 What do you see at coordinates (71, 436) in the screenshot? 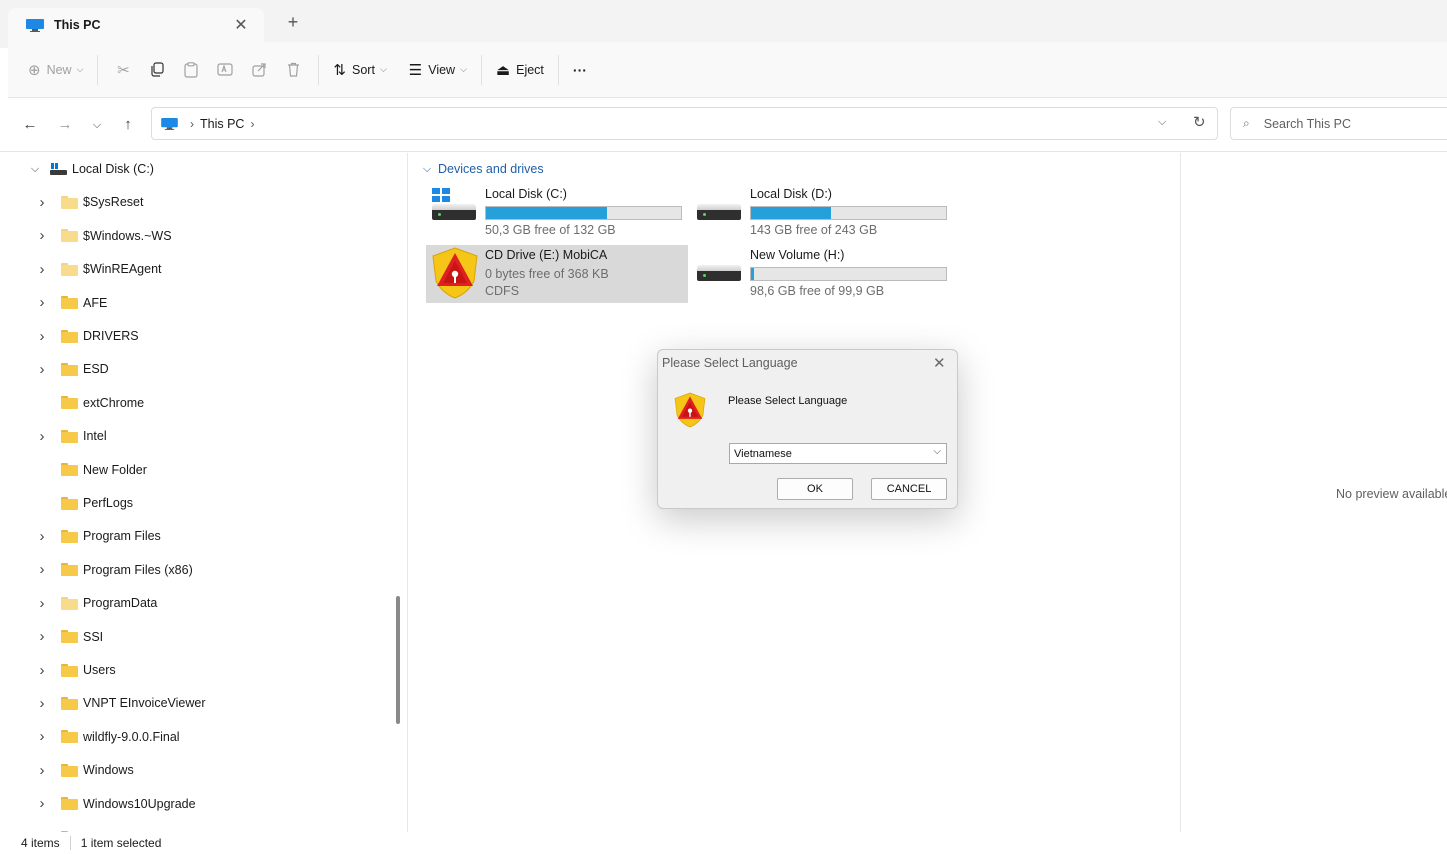
I see `tree-item-folder: › Intel` at bounding box center [71, 436].